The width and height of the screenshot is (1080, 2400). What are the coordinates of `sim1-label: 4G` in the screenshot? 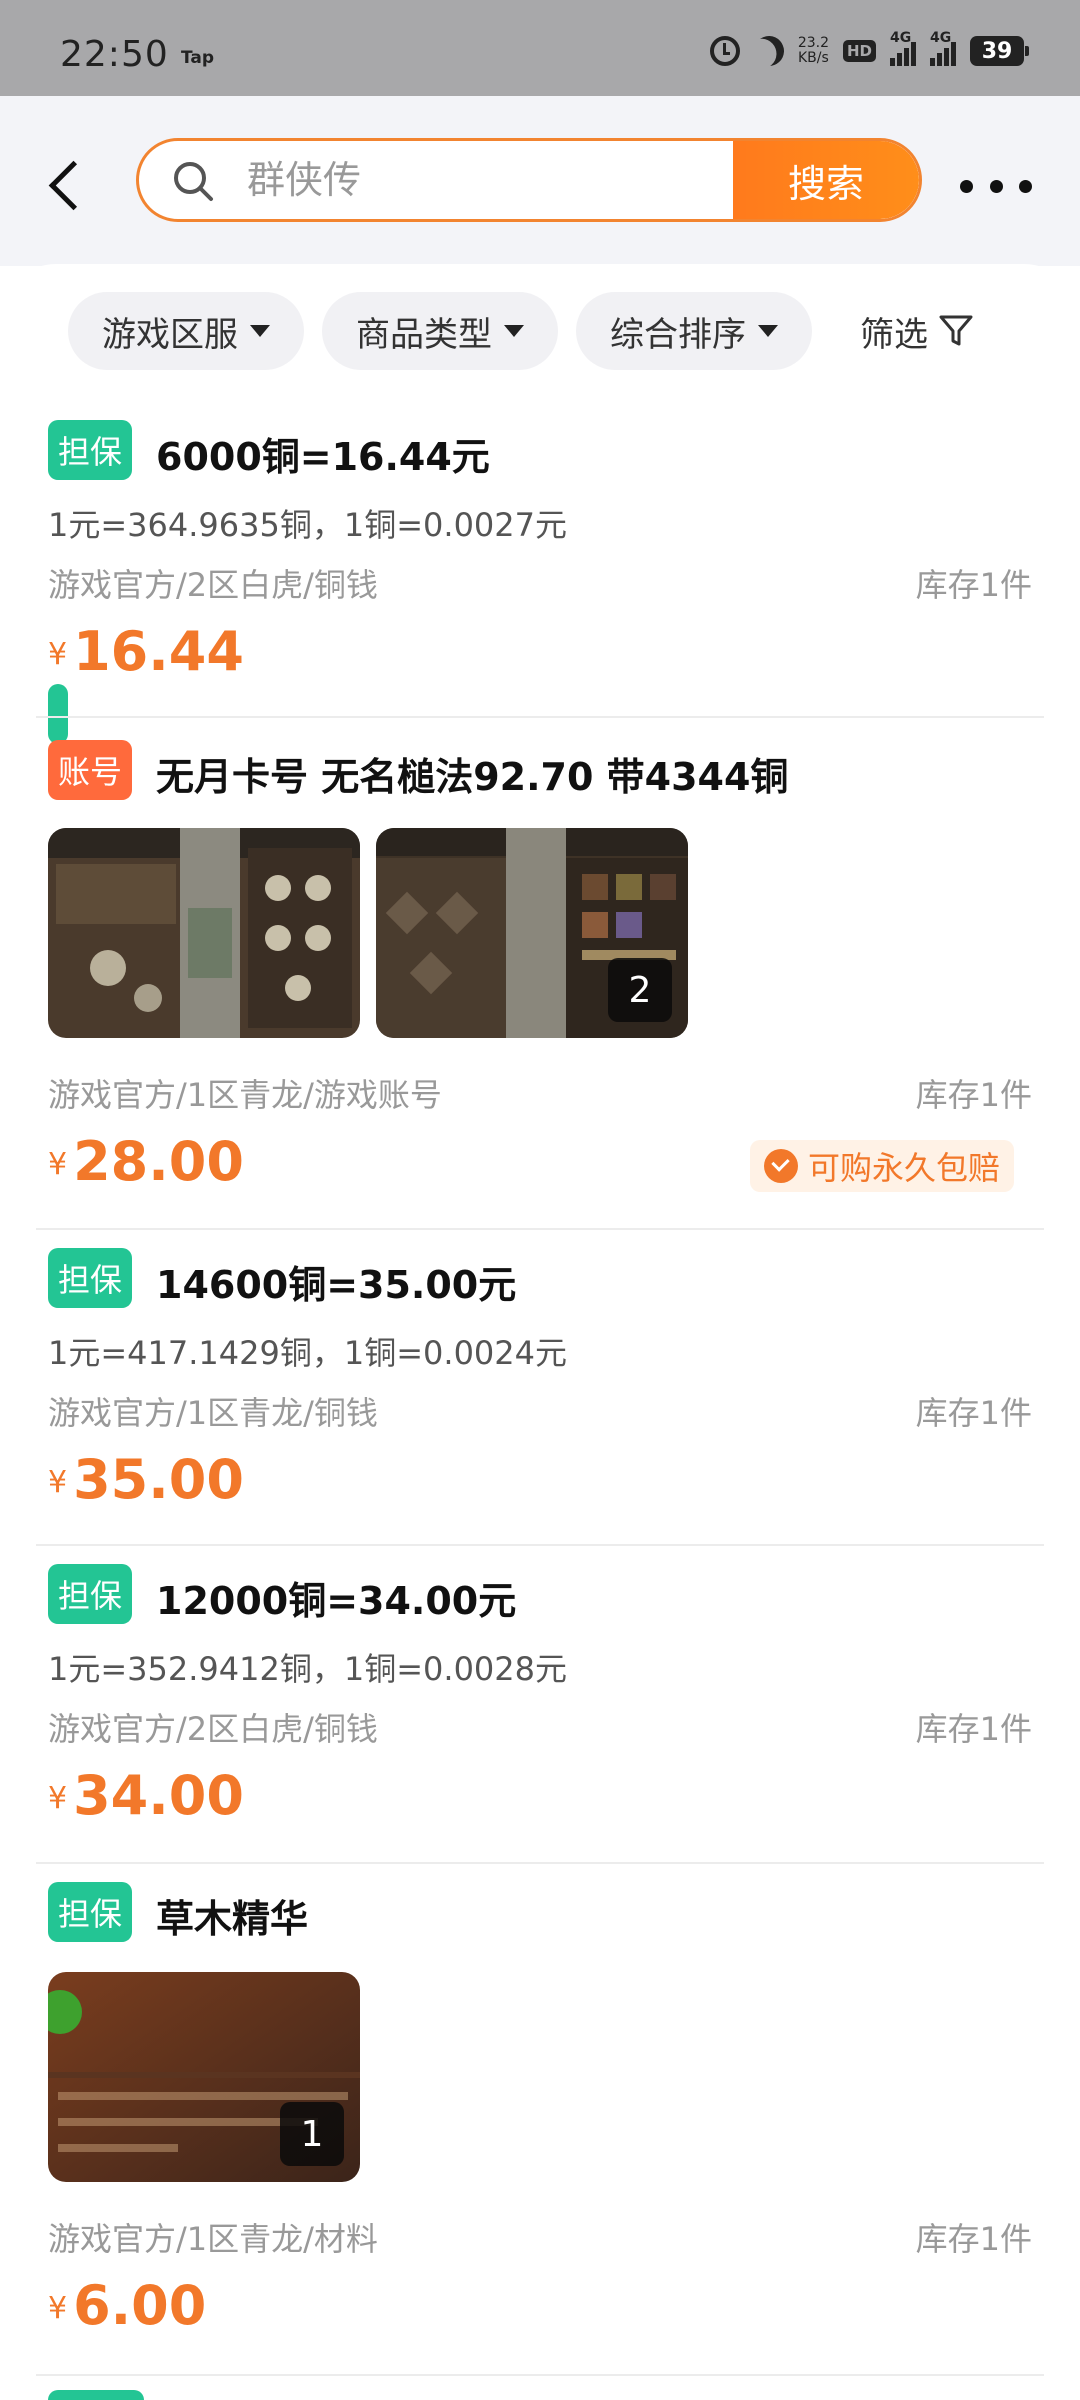 It's located at (901, 38).